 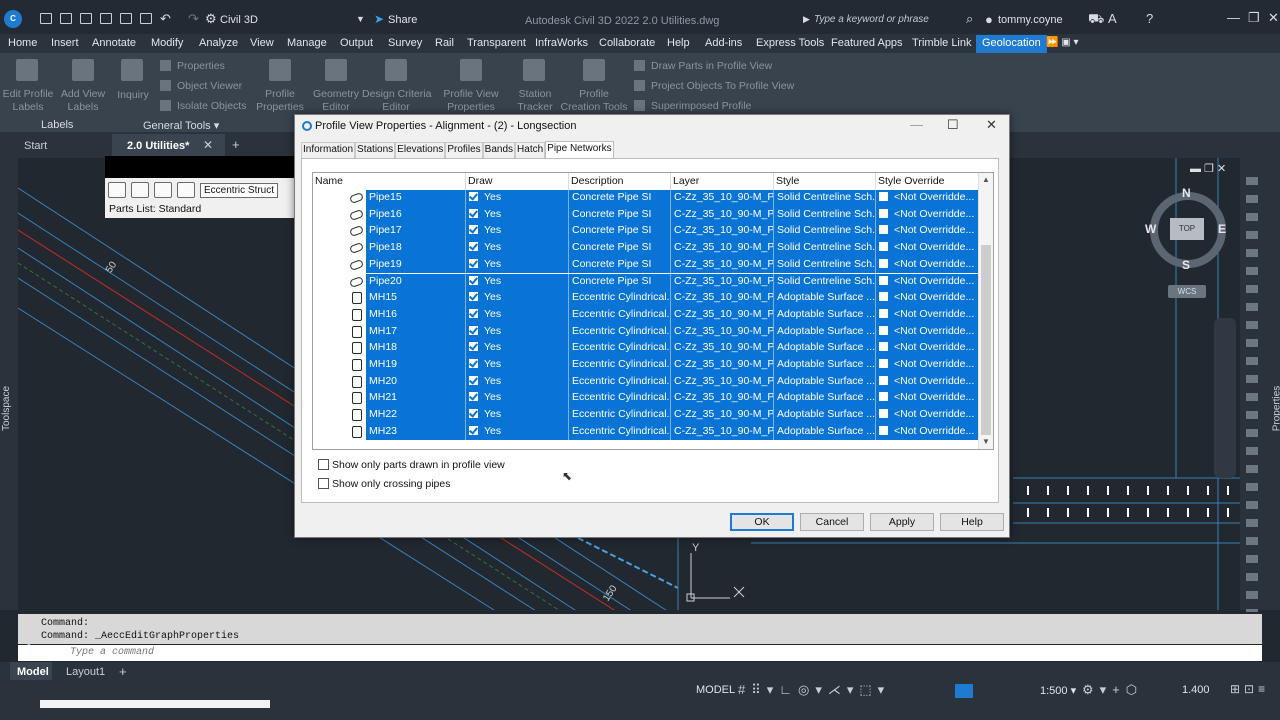 What do you see at coordinates (1011, 44) in the screenshot?
I see `tab-geolocation: Geolocation` at bounding box center [1011, 44].